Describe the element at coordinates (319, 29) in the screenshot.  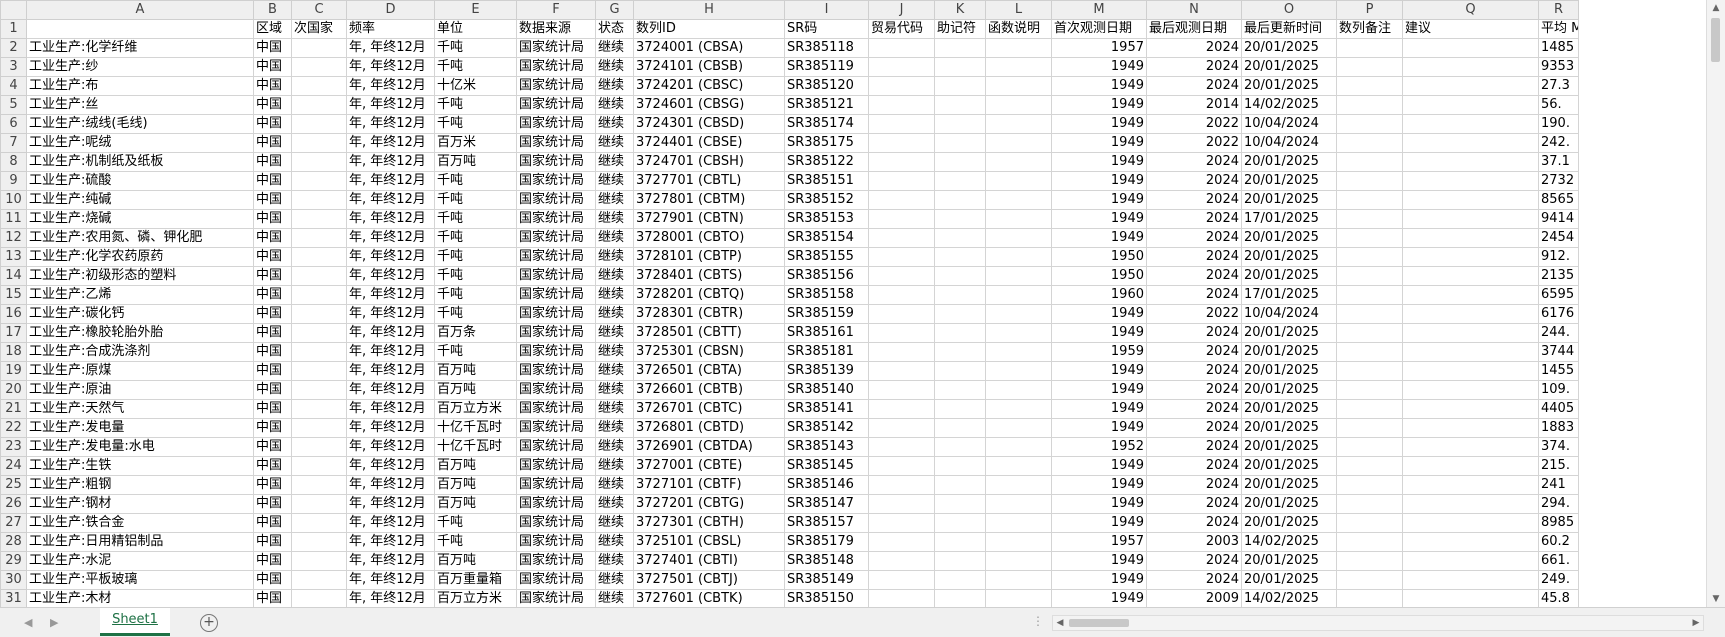
I see `cell: 次国家` at that location.